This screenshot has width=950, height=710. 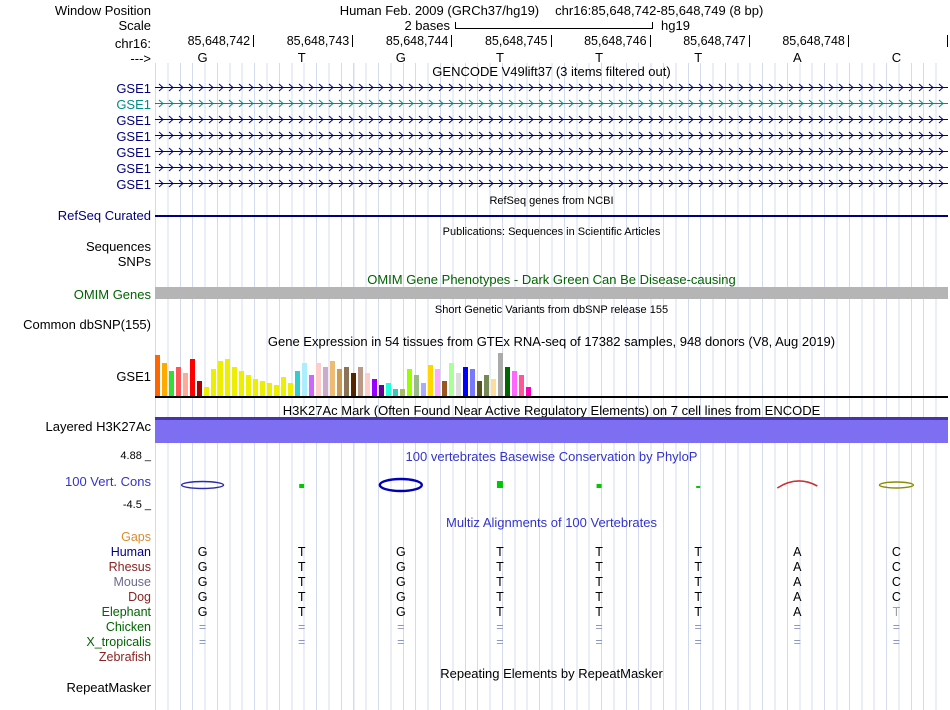 I want to click on refseq-curated-line, so click(x=551, y=216).